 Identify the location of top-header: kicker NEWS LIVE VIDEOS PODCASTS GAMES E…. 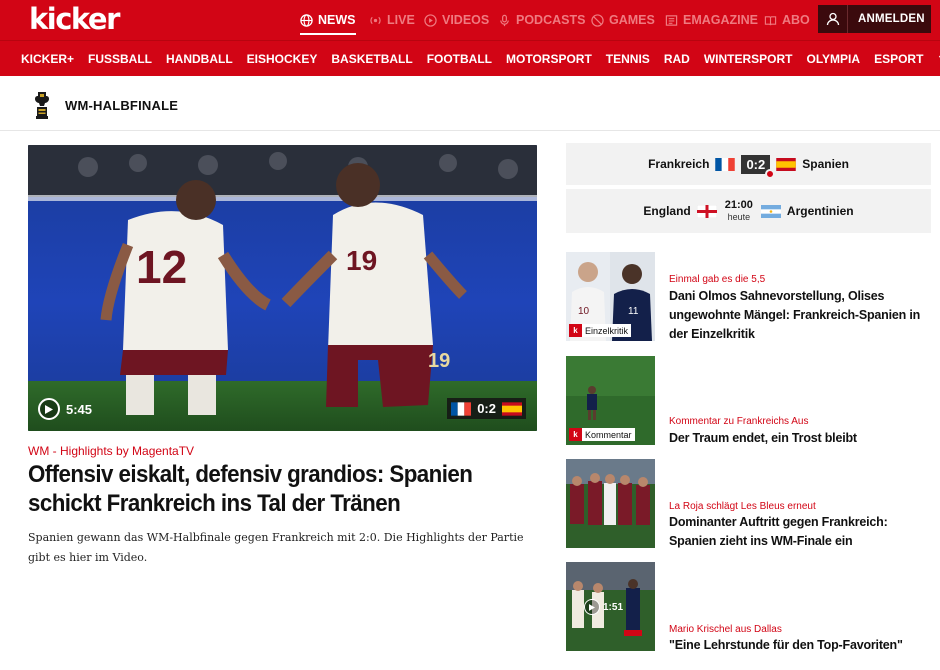
(470, 20).